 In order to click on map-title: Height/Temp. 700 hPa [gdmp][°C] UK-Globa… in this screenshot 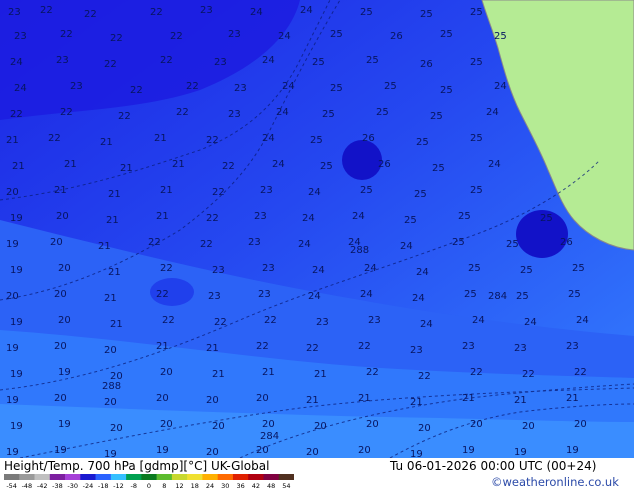, I will do `click(137, 466)`.